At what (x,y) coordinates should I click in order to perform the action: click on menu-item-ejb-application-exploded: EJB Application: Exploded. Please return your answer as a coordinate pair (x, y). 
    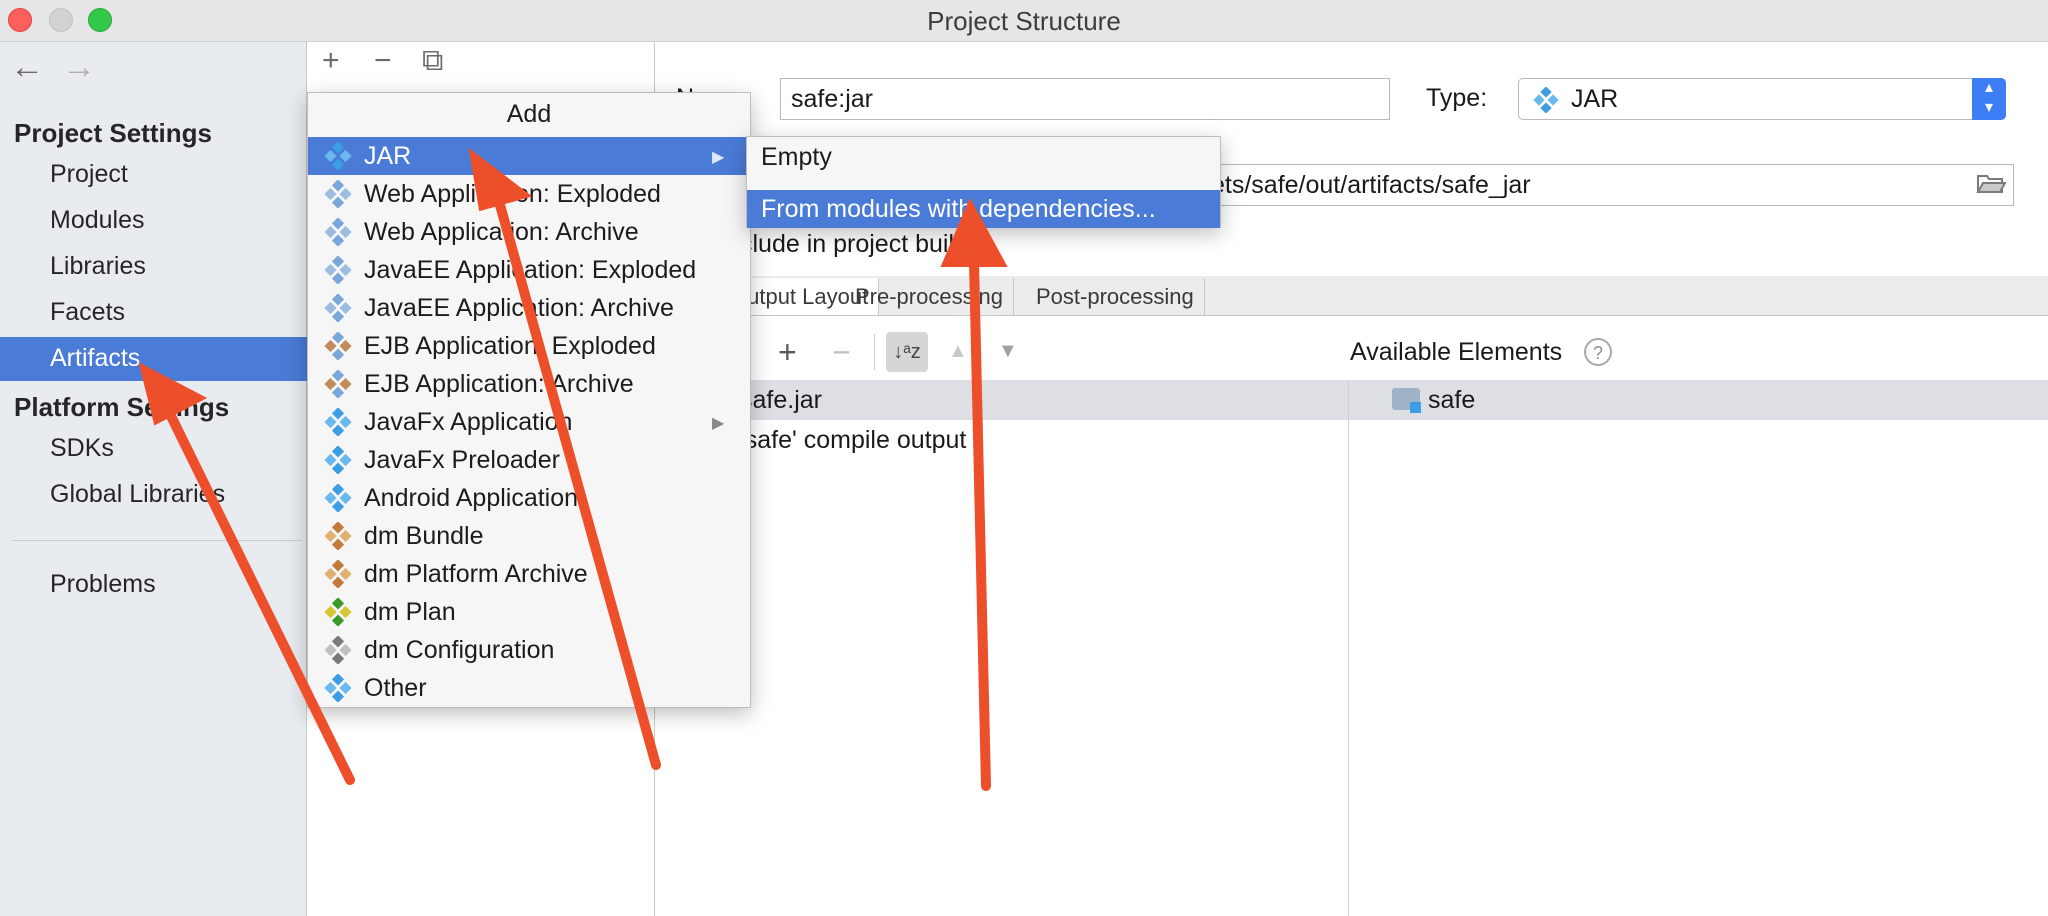
    Looking at the image, I should click on (529, 346).